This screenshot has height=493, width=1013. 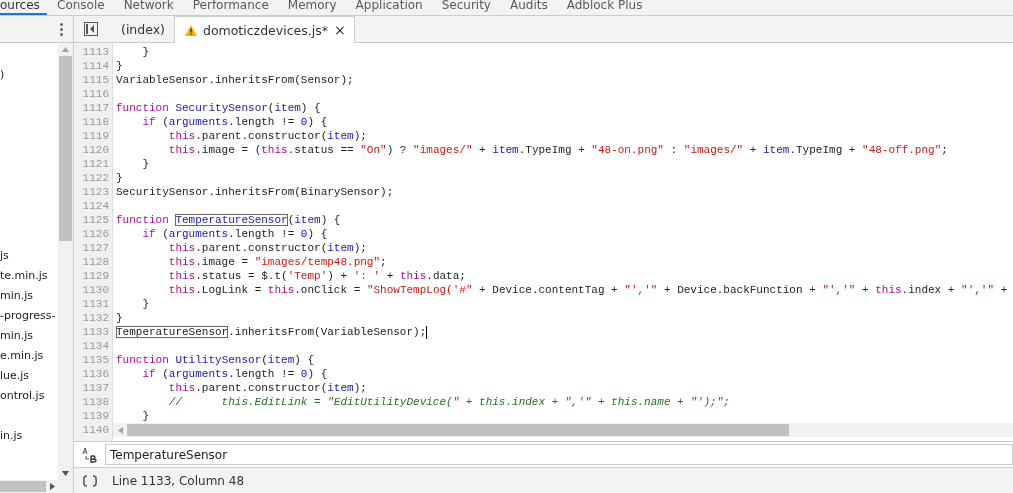 I want to click on line-number: 1118, so click(x=95, y=122).